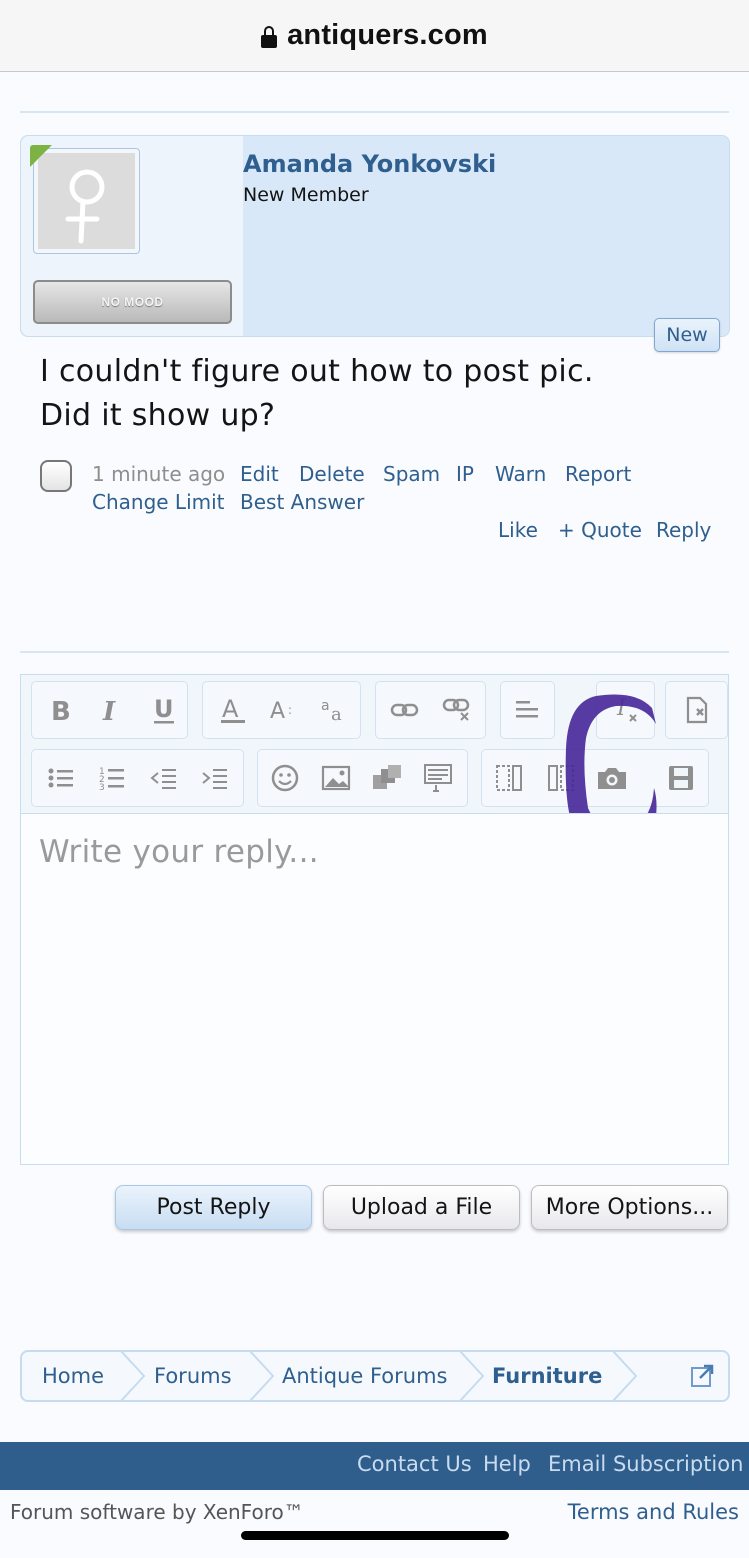 The height and width of the screenshot is (1558, 749). Describe the element at coordinates (703, 1375) in the screenshot. I see `jump-menu-icon` at that location.